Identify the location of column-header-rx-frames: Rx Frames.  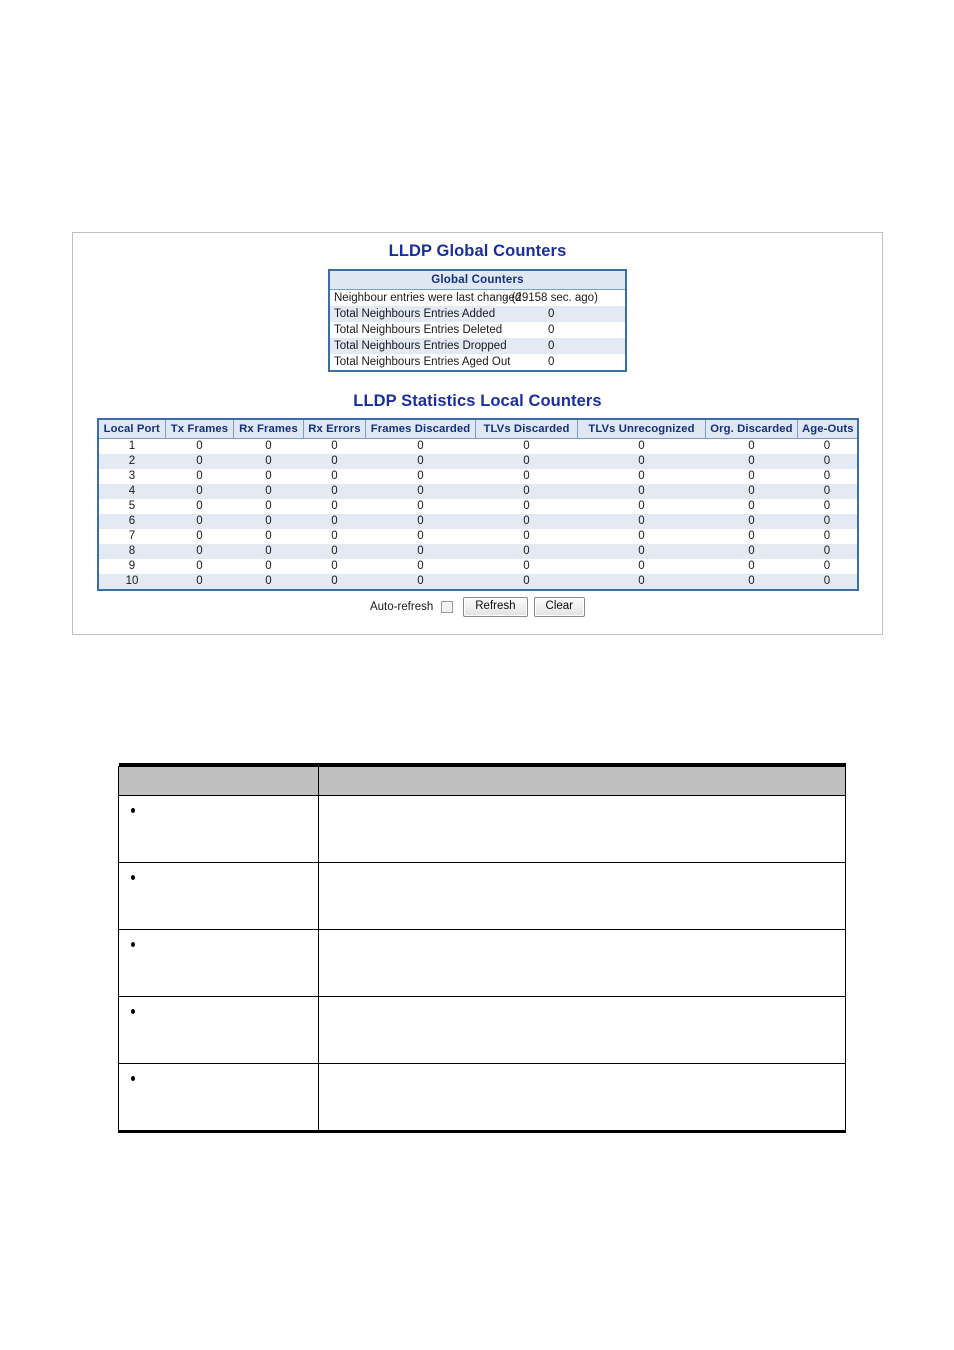
(268, 429).